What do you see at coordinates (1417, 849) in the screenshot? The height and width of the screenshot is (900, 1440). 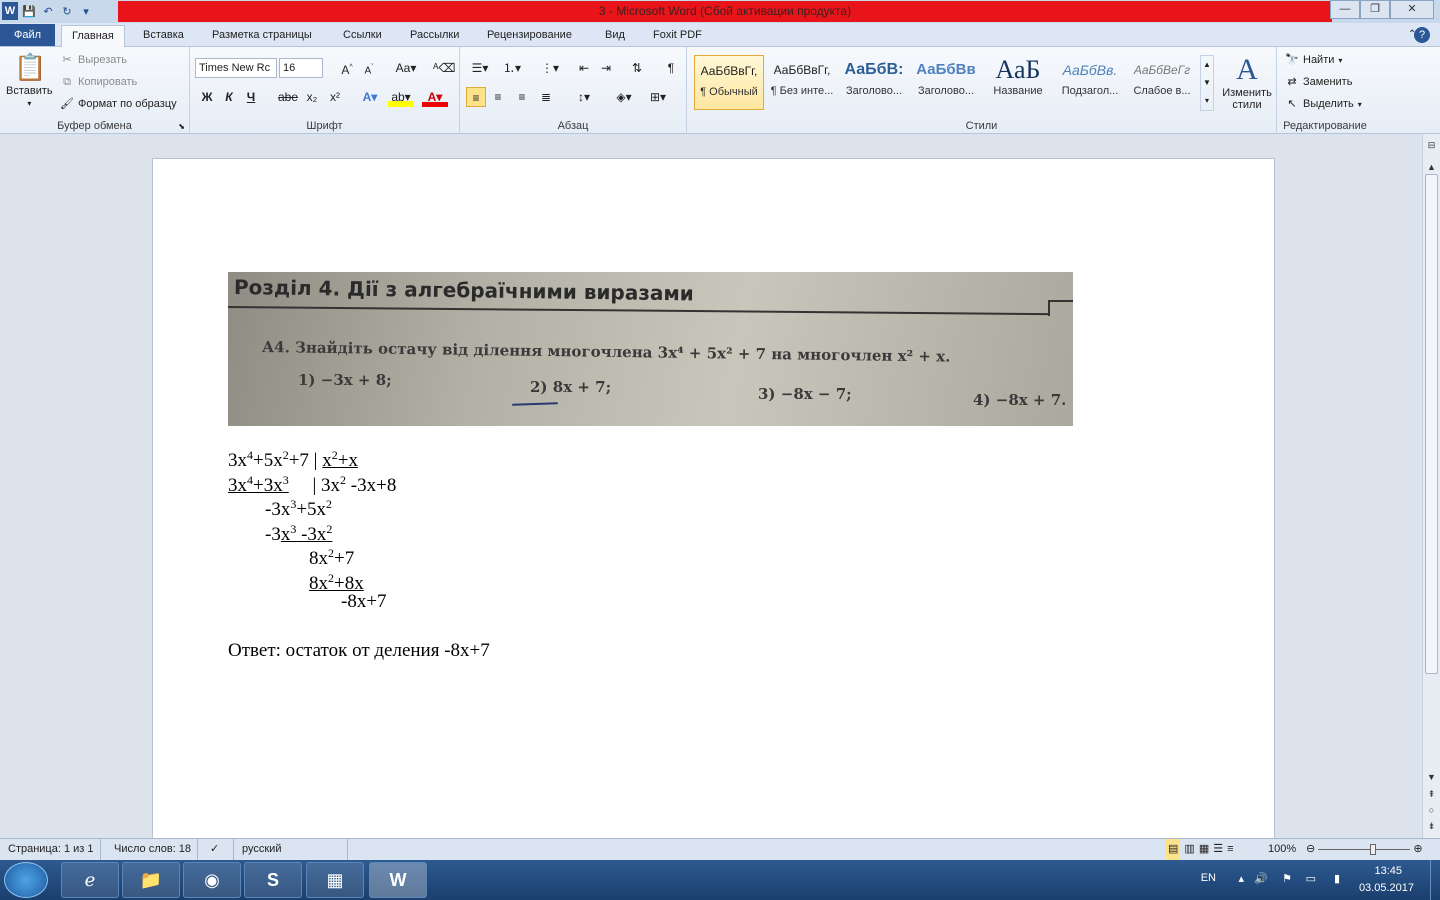 I see `zoom-in-icon: ⊕` at bounding box center [1417, 849].